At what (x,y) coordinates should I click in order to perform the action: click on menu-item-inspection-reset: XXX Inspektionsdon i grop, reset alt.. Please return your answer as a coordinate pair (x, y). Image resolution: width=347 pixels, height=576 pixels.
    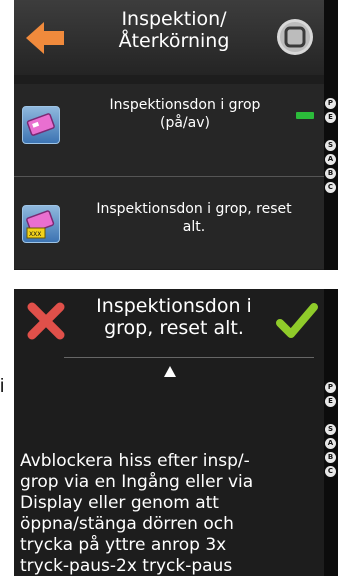
    Looking at the image, I should click on (169, 223).